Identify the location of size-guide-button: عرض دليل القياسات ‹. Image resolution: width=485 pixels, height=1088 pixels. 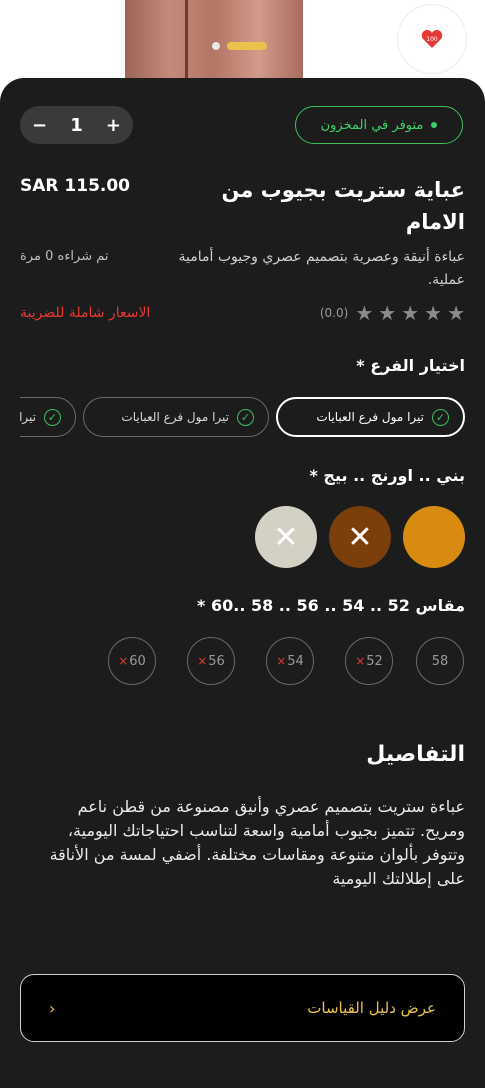
(242, 1008).